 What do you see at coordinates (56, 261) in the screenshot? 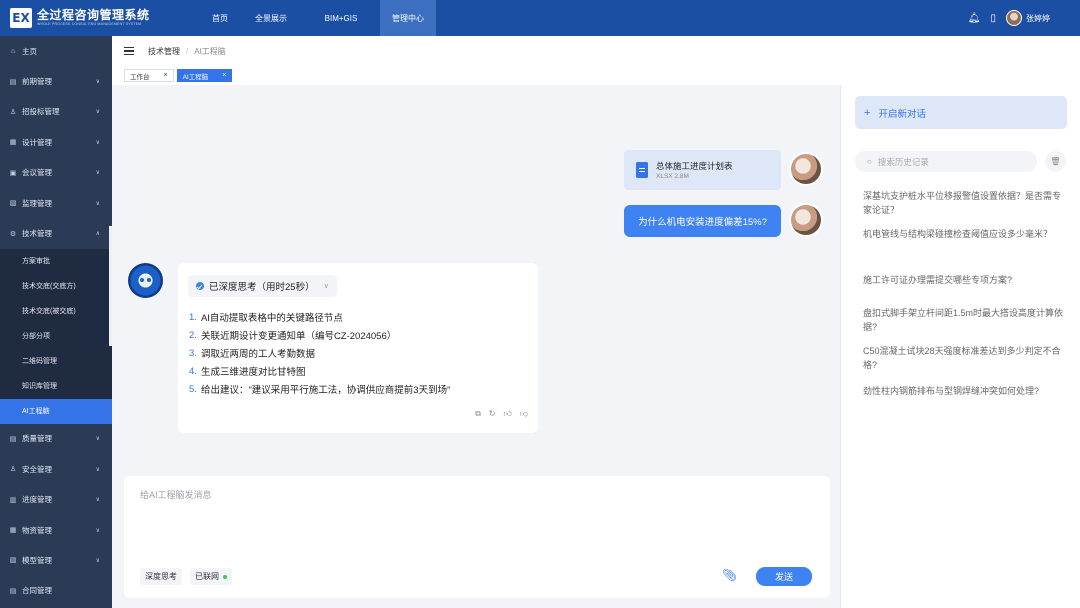
I see `sidebar-subitem-scheme-approval: 方案审批` at bounding box center [56, 261].